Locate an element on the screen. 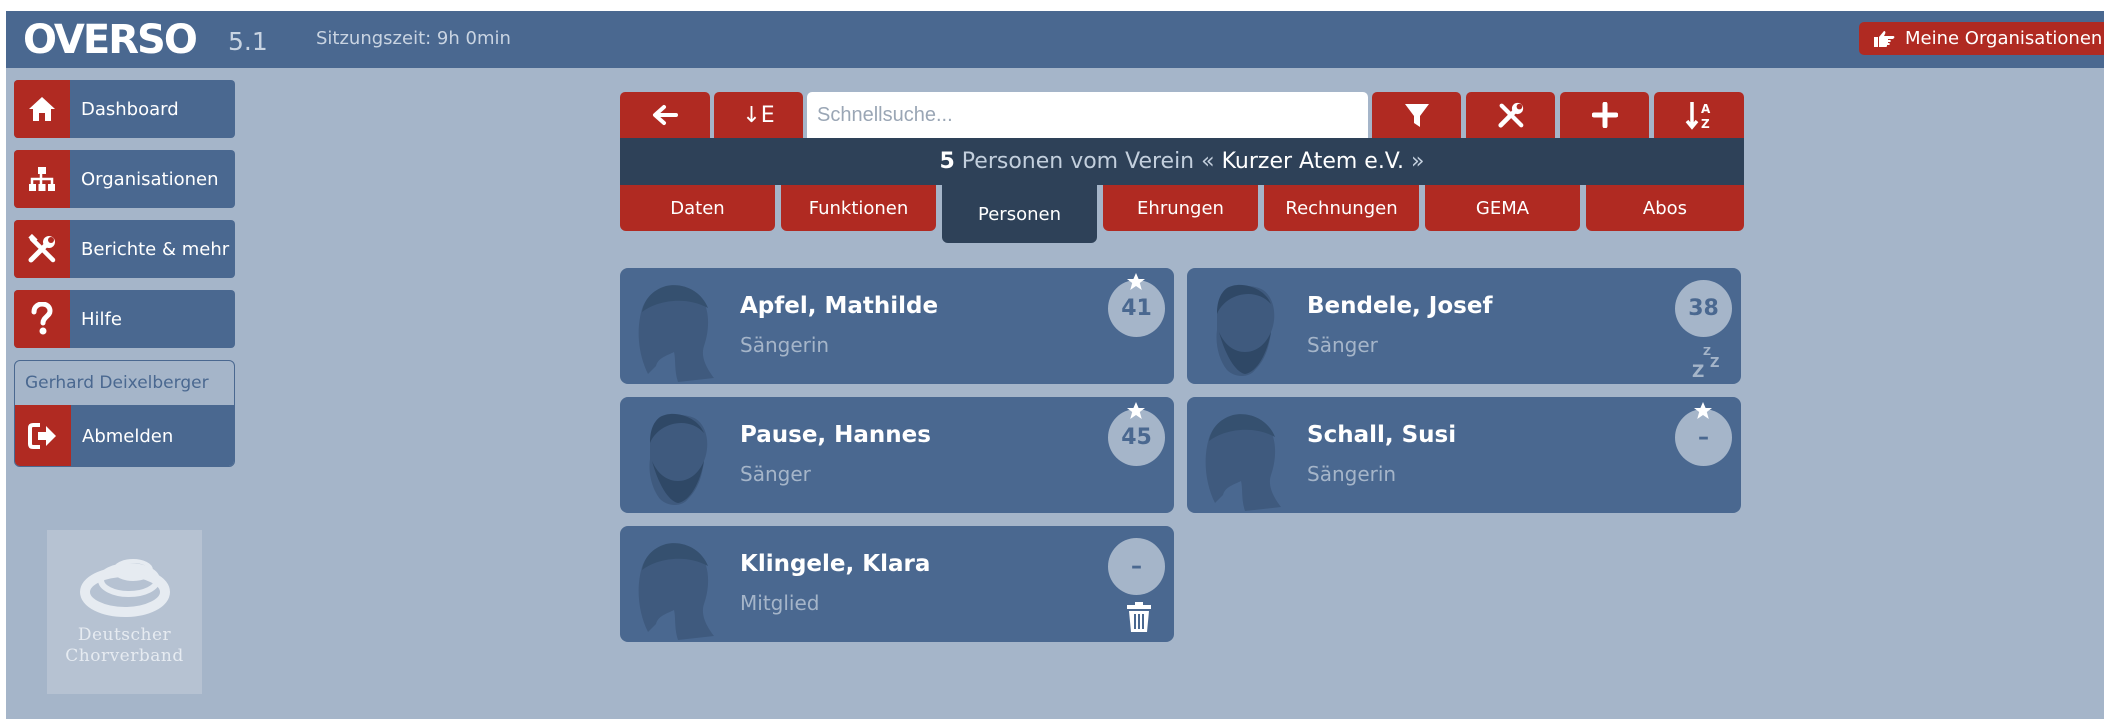 Image resolution: width=2104 pixels, height=719 pixels. app-version: 5.1 is located at coordinates (248, 41).